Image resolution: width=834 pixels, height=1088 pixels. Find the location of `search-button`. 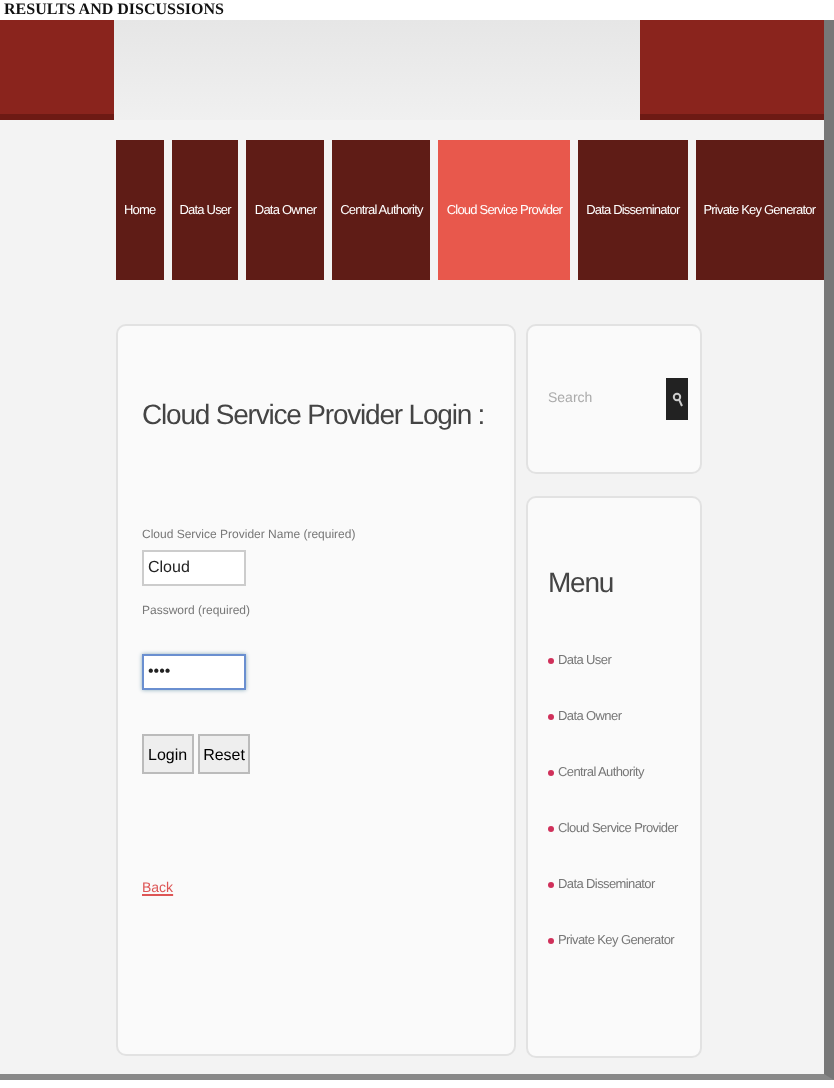

search-button is located at coordinates (677, 399).